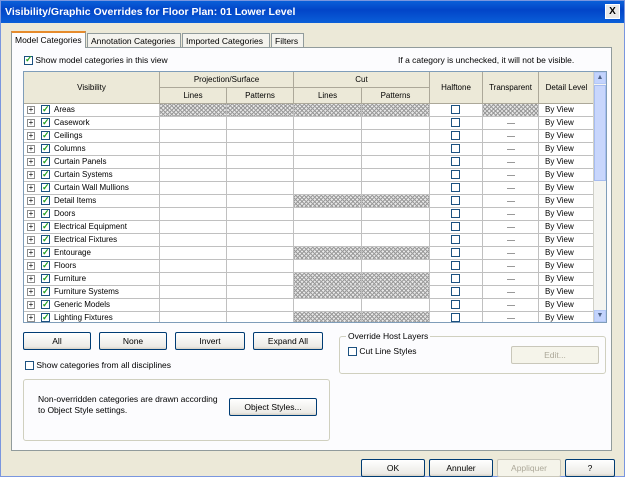 This screenshot has width=625, height=477. Describe the element at coordinates (382, 351) in the screenshot. I see `cut-line-styles-row: Cut Line Styles` at that location.